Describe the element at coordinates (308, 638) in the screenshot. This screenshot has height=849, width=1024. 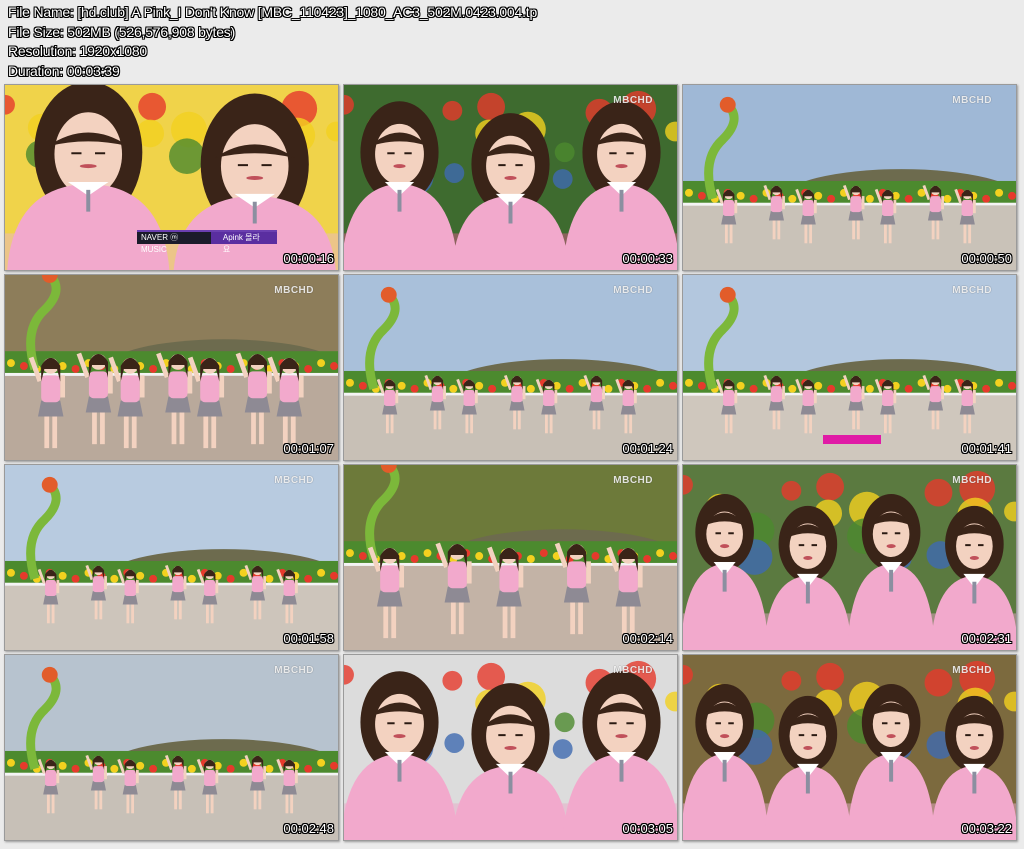
I see `thumbnail-timestamp: 00:01:58` at that location.